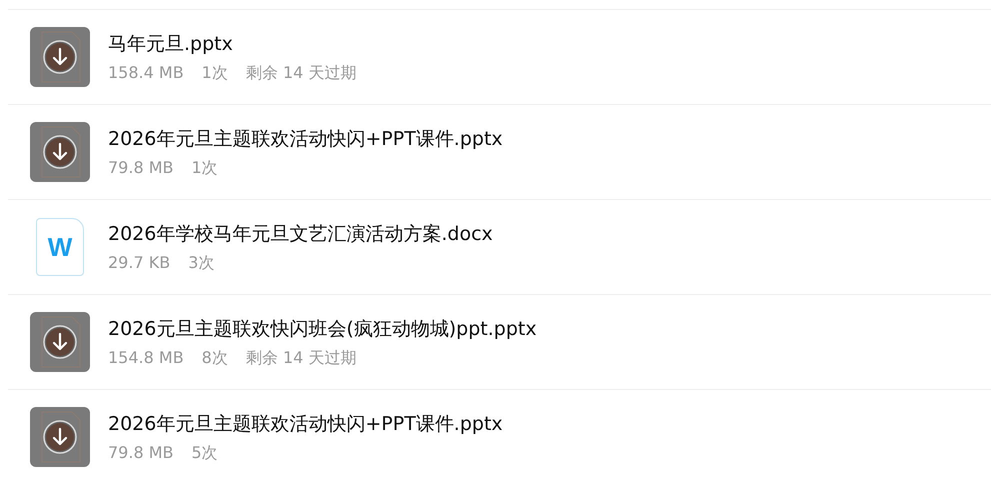  I want to click on file-name: 2026年学校马年元旦文艺汇演活动方案.docx, so click(300, 233).